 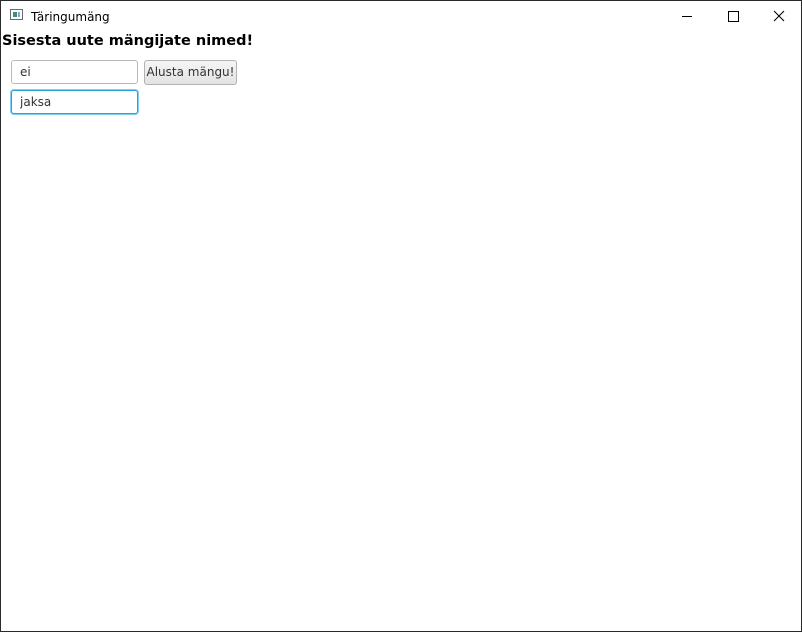 I want to click on minimize-icon, so click(x=687, y=16).